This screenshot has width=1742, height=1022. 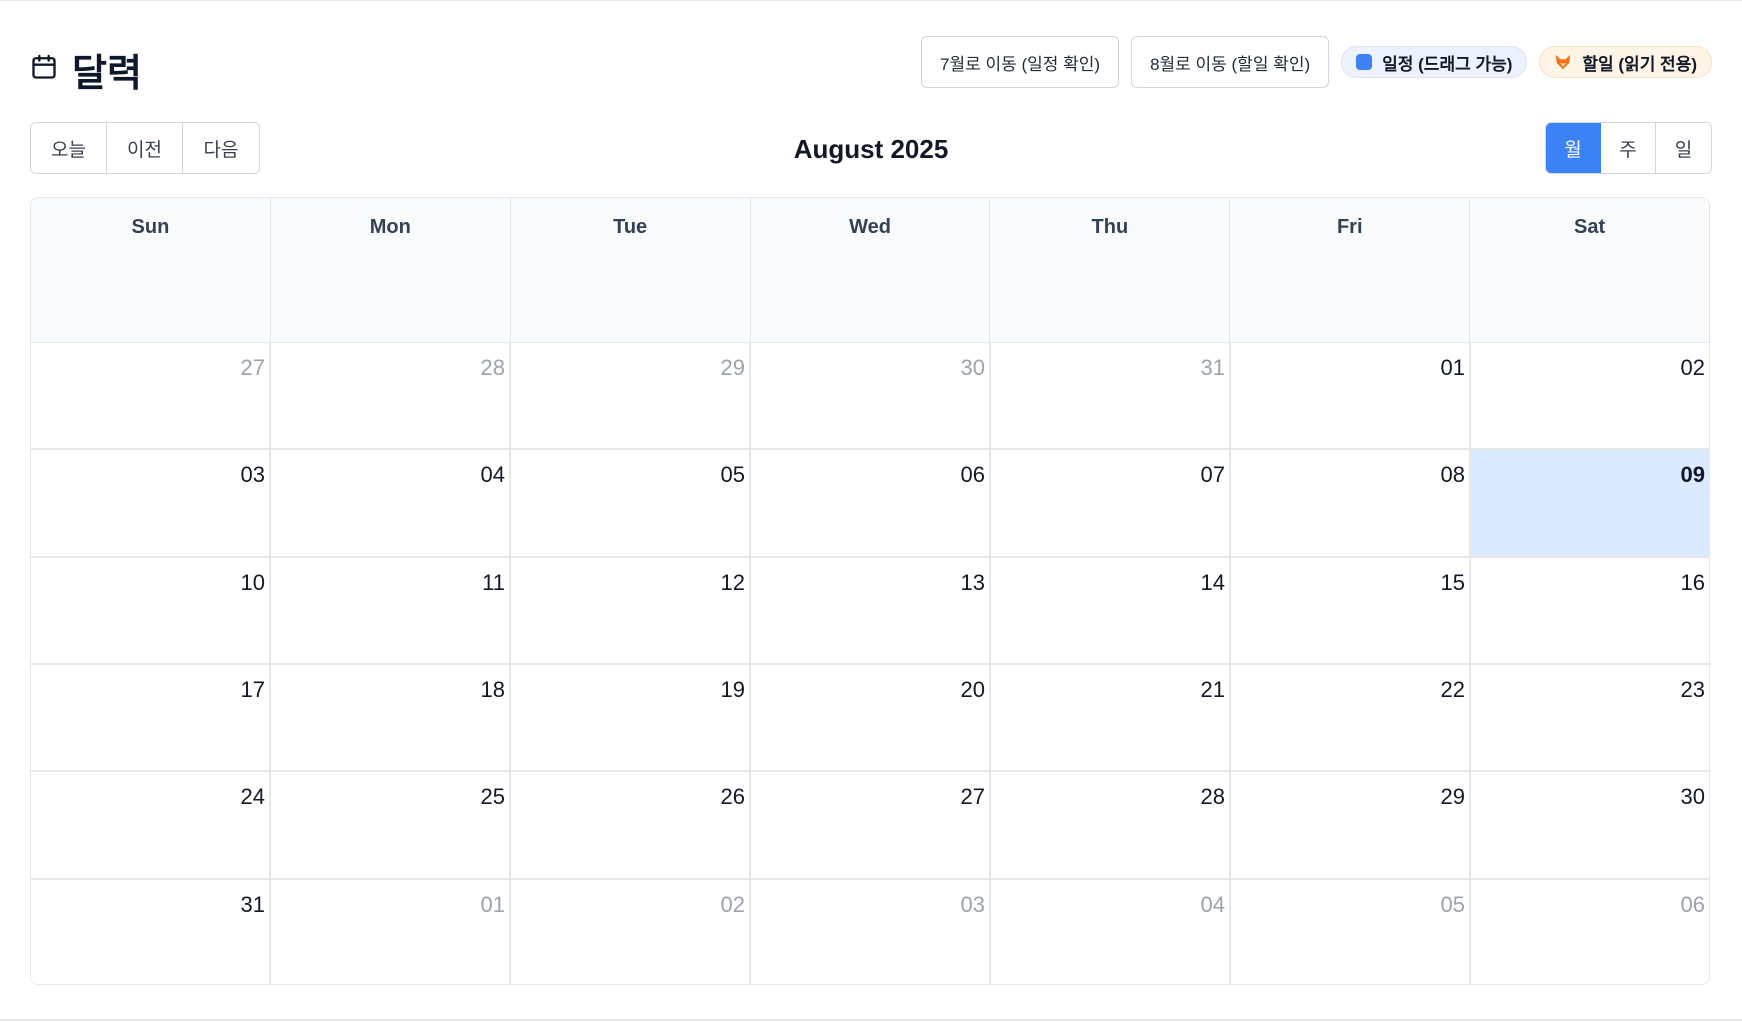 What do you see at coordinates (1693, 690) in the screenshot?
I see `day-number: 23` at bounding box center [1693, 690].